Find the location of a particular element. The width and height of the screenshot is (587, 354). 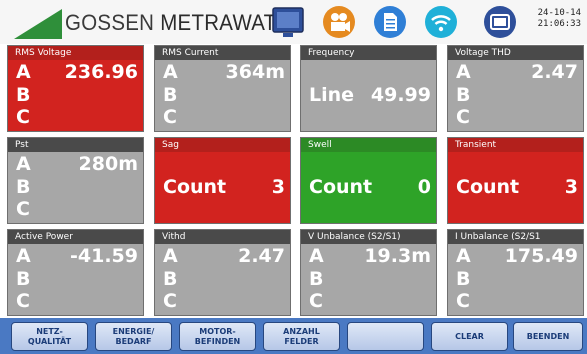

tile-title: Active Power is located at coordinates (75, 237).